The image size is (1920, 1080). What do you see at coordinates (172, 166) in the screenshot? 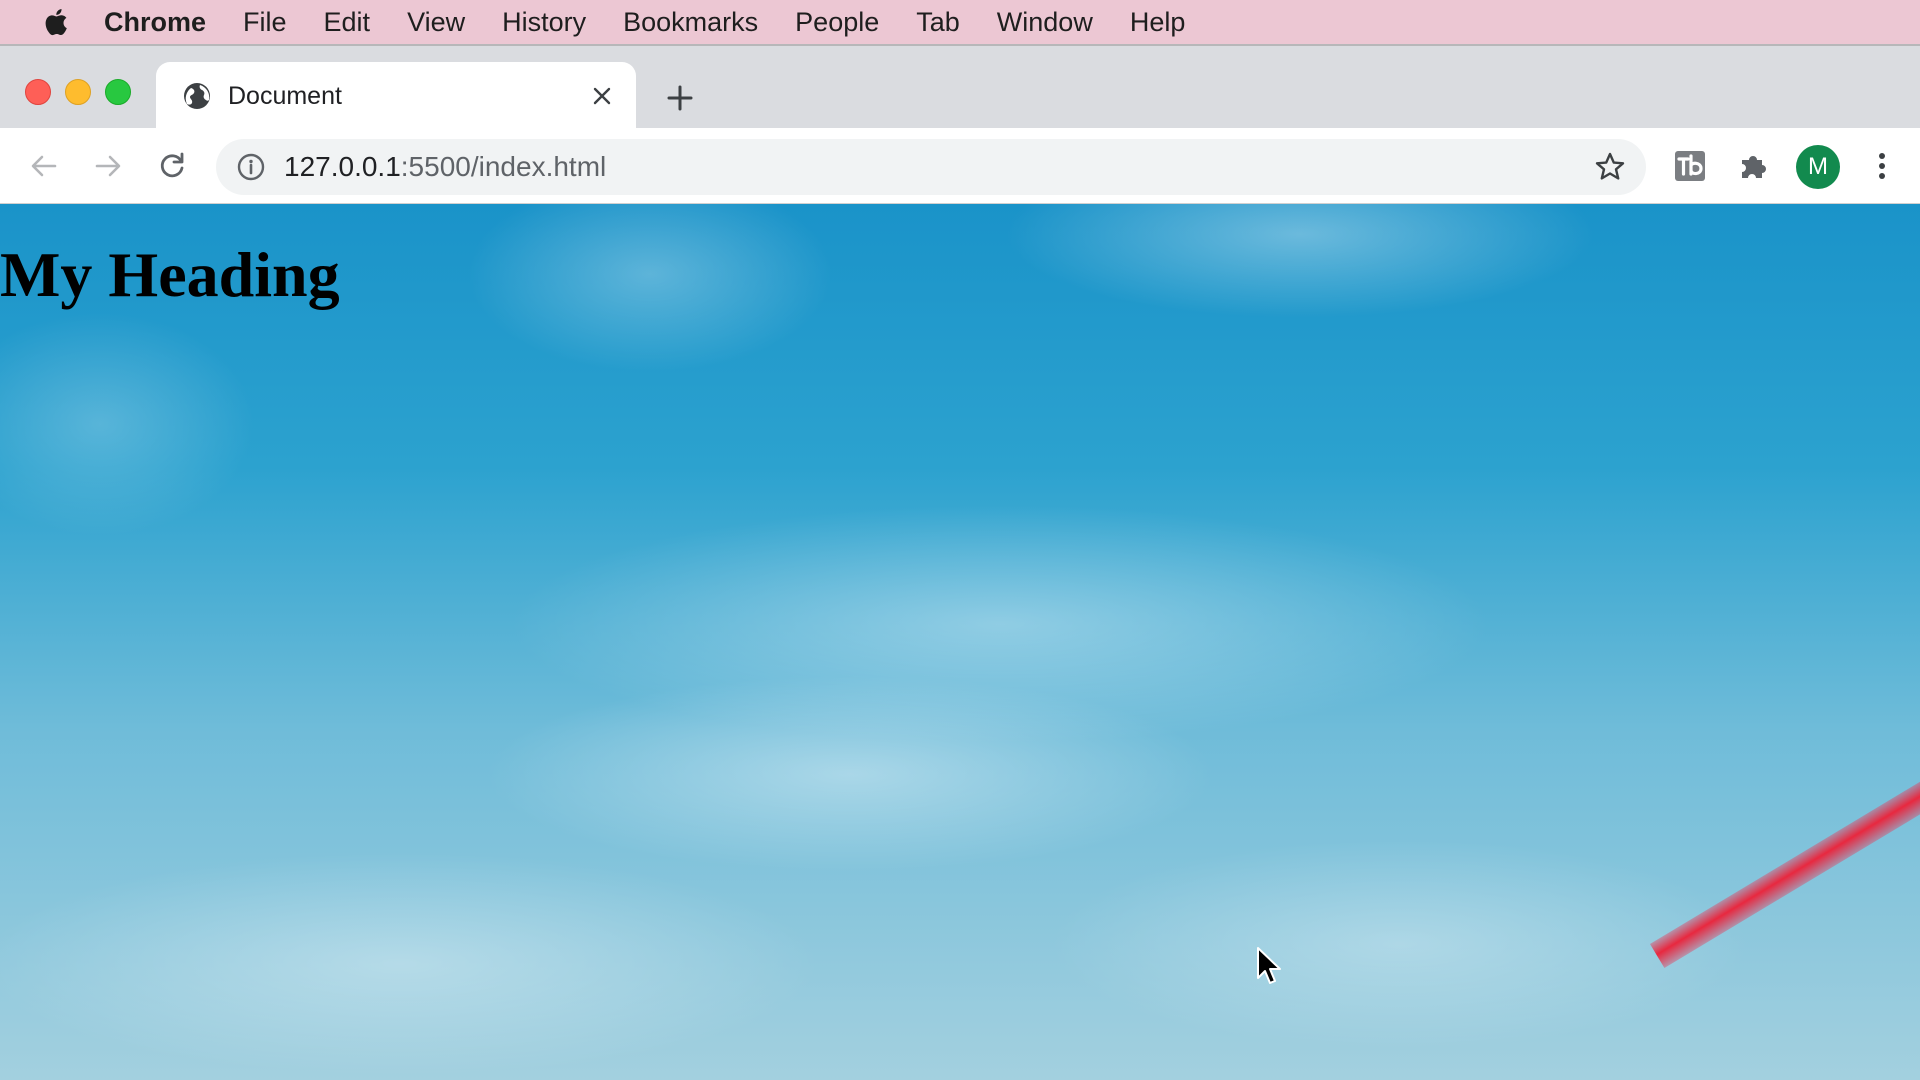
I see `reload-icon` at bounding box center [172, 166].